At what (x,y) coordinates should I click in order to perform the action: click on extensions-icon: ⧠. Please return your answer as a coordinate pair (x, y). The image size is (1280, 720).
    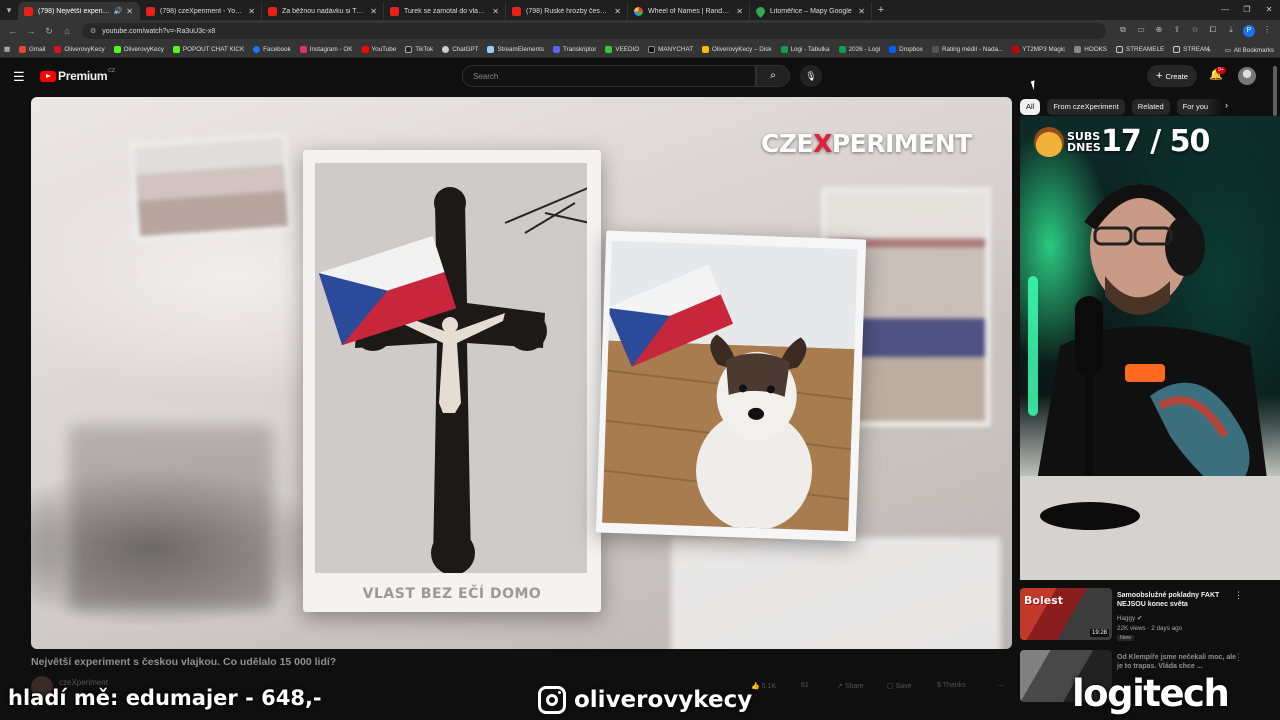
    Looking at the image, I should click on (1213, 31).